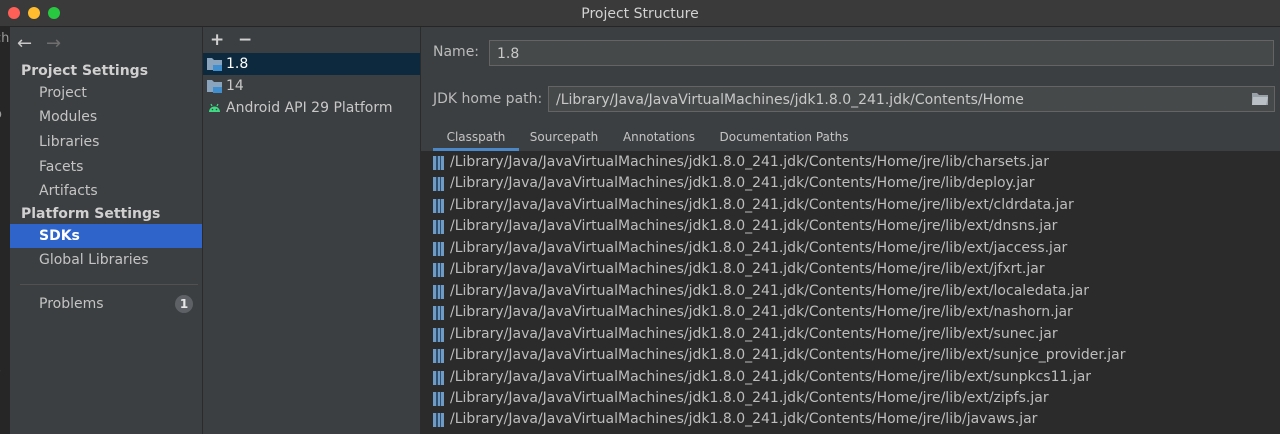 The image size is (1280, 434). Describe the element at coordinates (106, 191) in the screenshot. I see `sidebar-item-artifacts: Artifacts` at that location.